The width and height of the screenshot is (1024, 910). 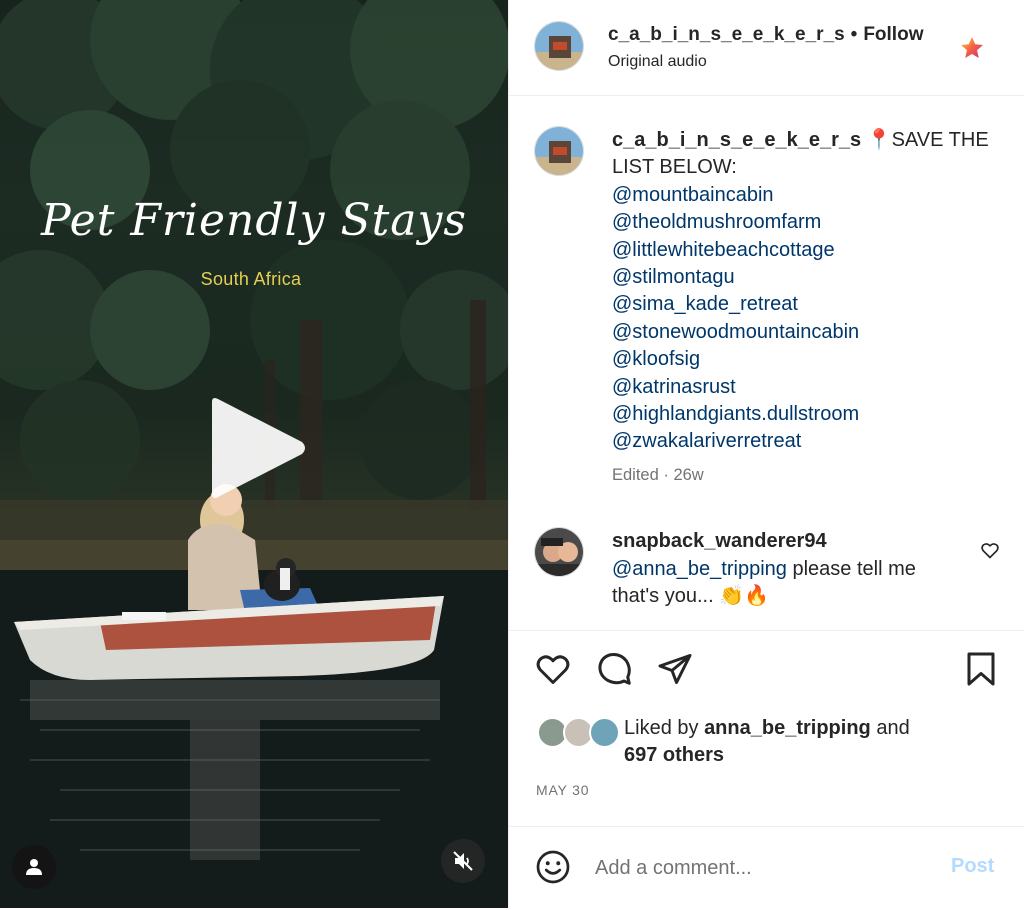 What do you see at coordinates (736, 140) in the screenshot?
I see `caption-username: c_a_b_i_n_s_e_e_k_e_r_s` at bounding box center [736, 140].